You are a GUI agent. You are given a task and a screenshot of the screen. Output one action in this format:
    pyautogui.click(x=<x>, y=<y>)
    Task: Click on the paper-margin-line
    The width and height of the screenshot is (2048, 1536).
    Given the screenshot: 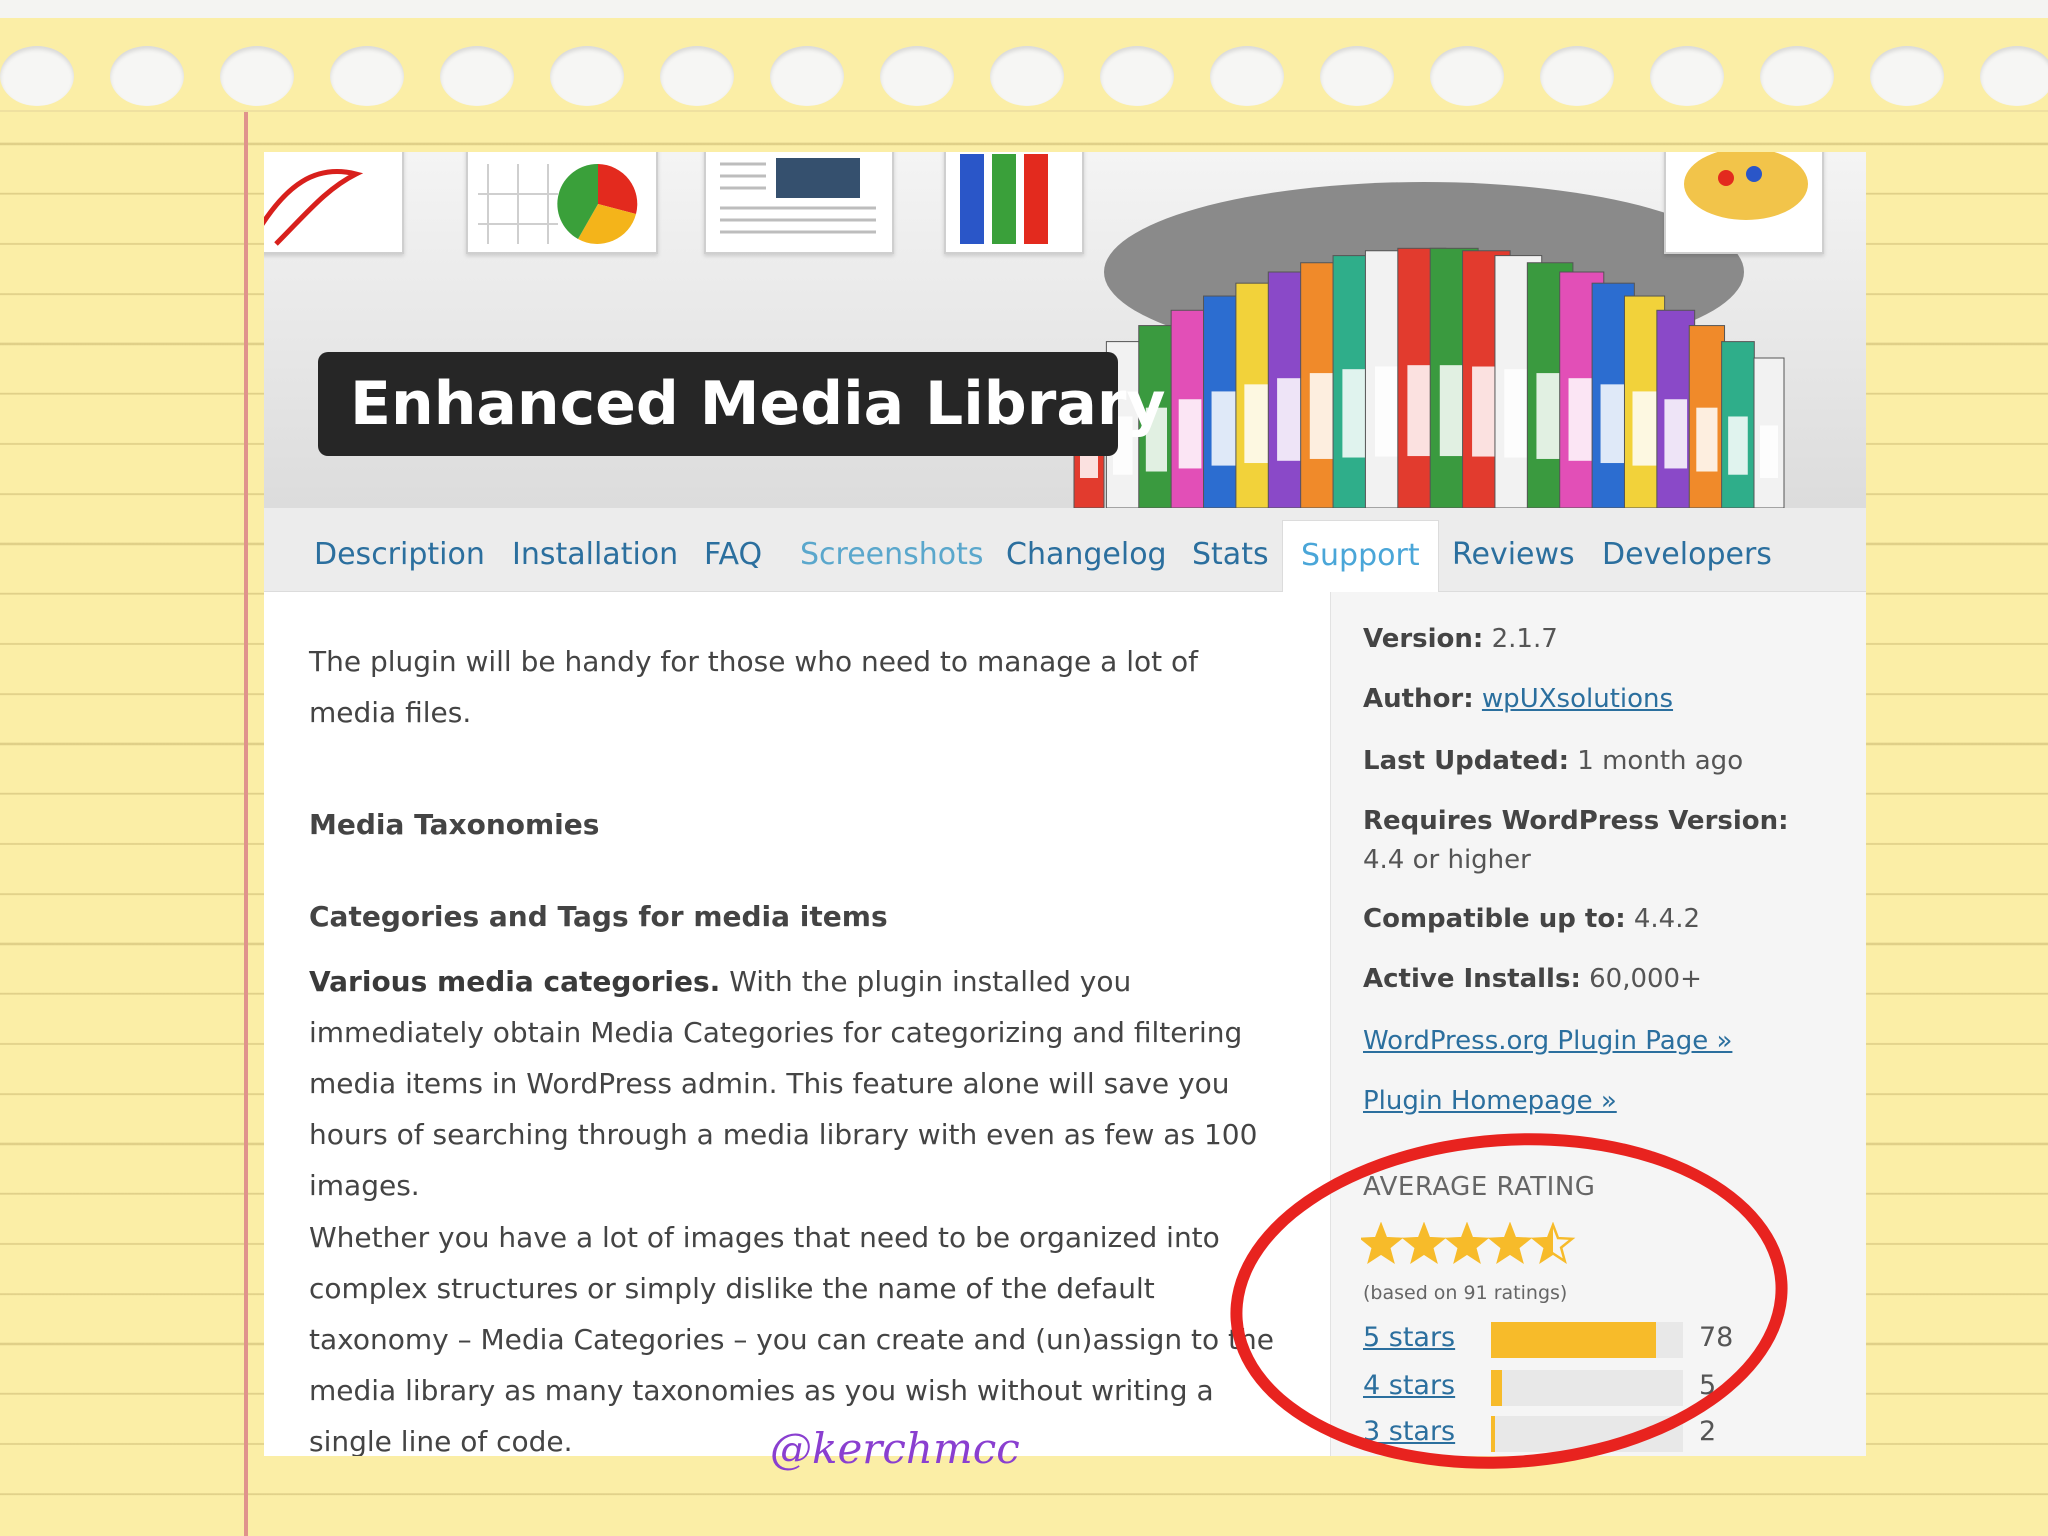 What is the action you would take?
    pyautogui.click(x=246, y=824)
    